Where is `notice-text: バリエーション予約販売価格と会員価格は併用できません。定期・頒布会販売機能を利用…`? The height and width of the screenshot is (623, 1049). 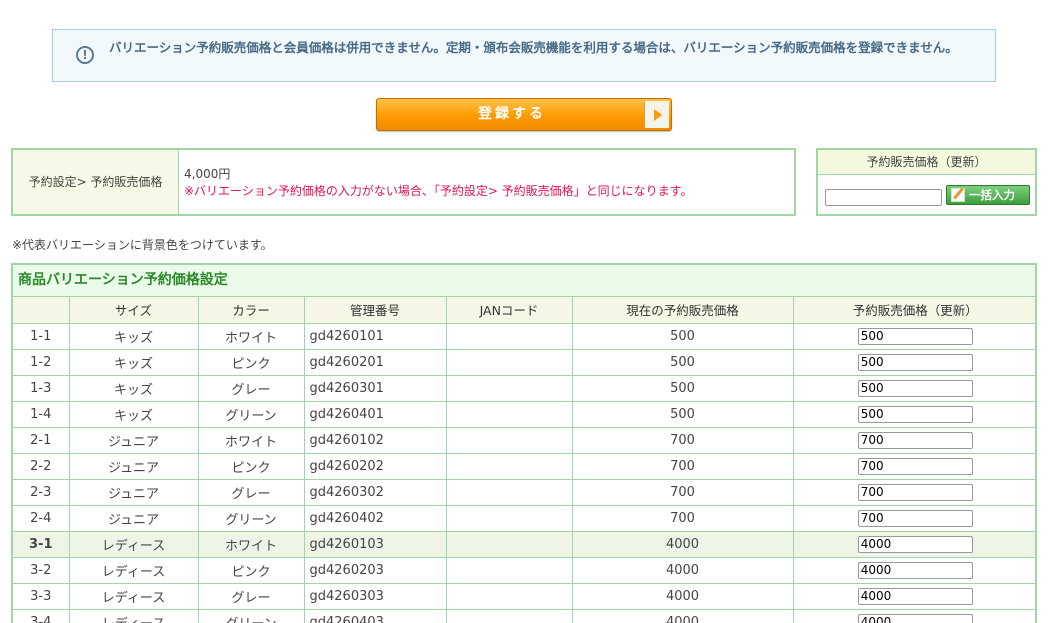 notice-text: バリエーション予約販売価格と会員価格は併用できません。定期・頒布会販売機能を利用… is located at coordinates (544, 47).